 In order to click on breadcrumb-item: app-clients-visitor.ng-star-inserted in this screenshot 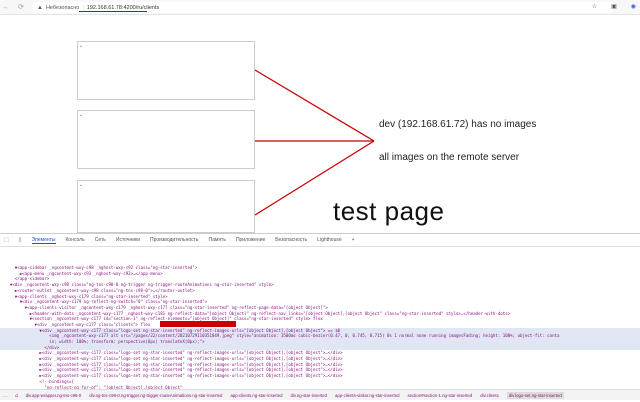, I will do `click(367, 395)`.